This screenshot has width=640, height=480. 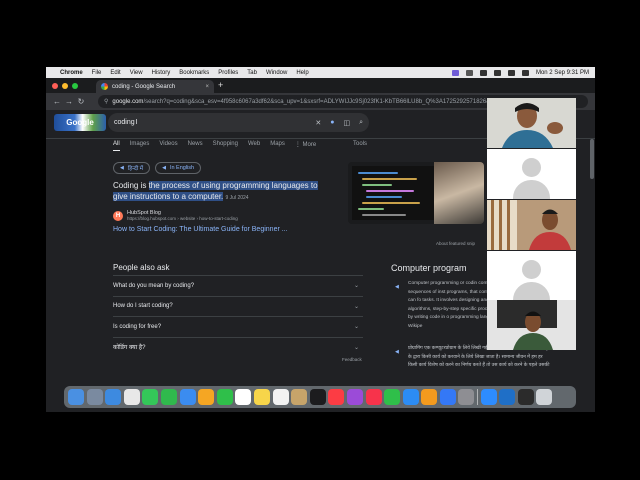 What do you see at coordinates (336, 397) in the screenshot?
I see `music-icon` at bounding box center [336, 397].